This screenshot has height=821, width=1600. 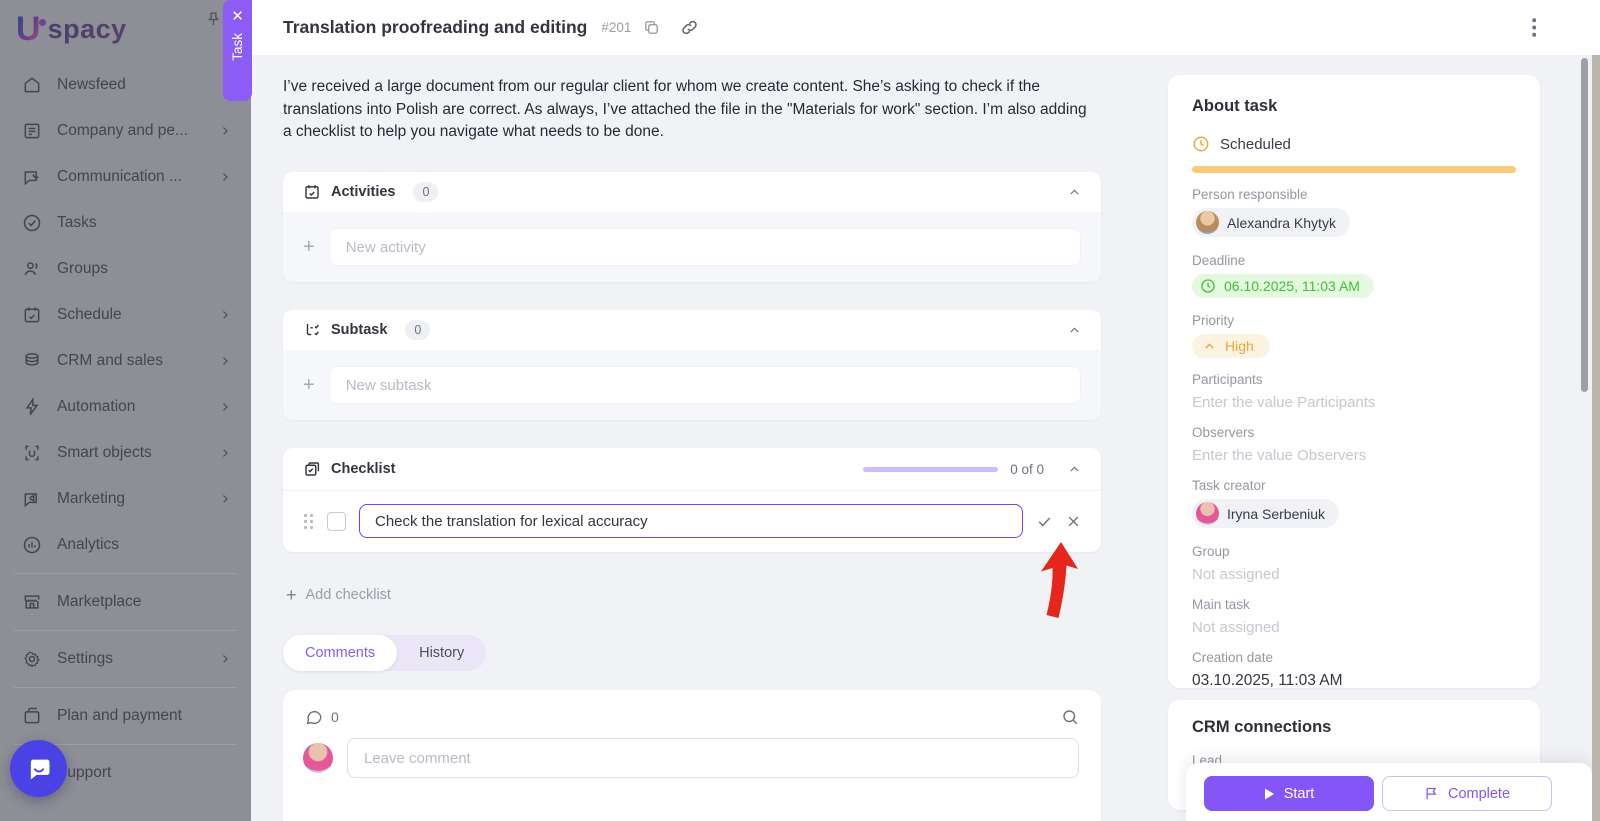 What do you see at coordinates (32, 361) in the screenshot?
I see `crm-icon` at bounding box center [32, 361].